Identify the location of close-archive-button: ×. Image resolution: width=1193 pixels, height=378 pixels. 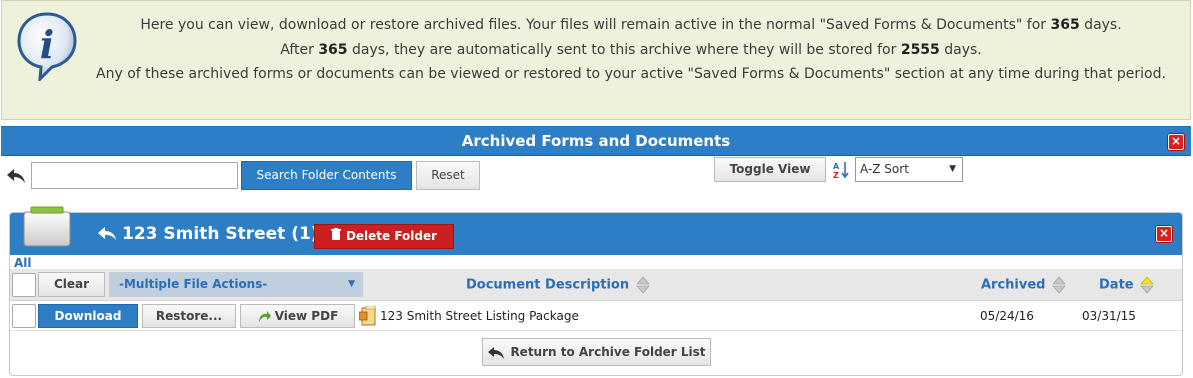
(1176, 142).